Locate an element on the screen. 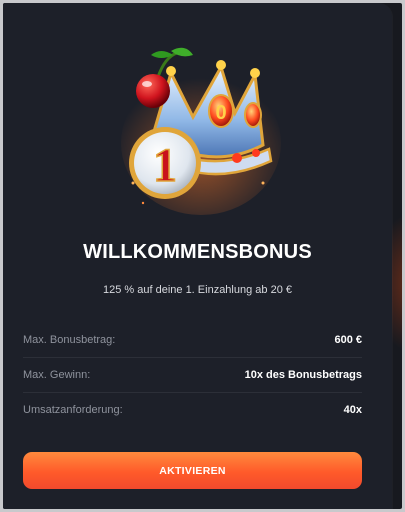 Image resolution: width=405 pixels, height=512 pixels. detail-value: 40x is located at coordinates (352, 410).